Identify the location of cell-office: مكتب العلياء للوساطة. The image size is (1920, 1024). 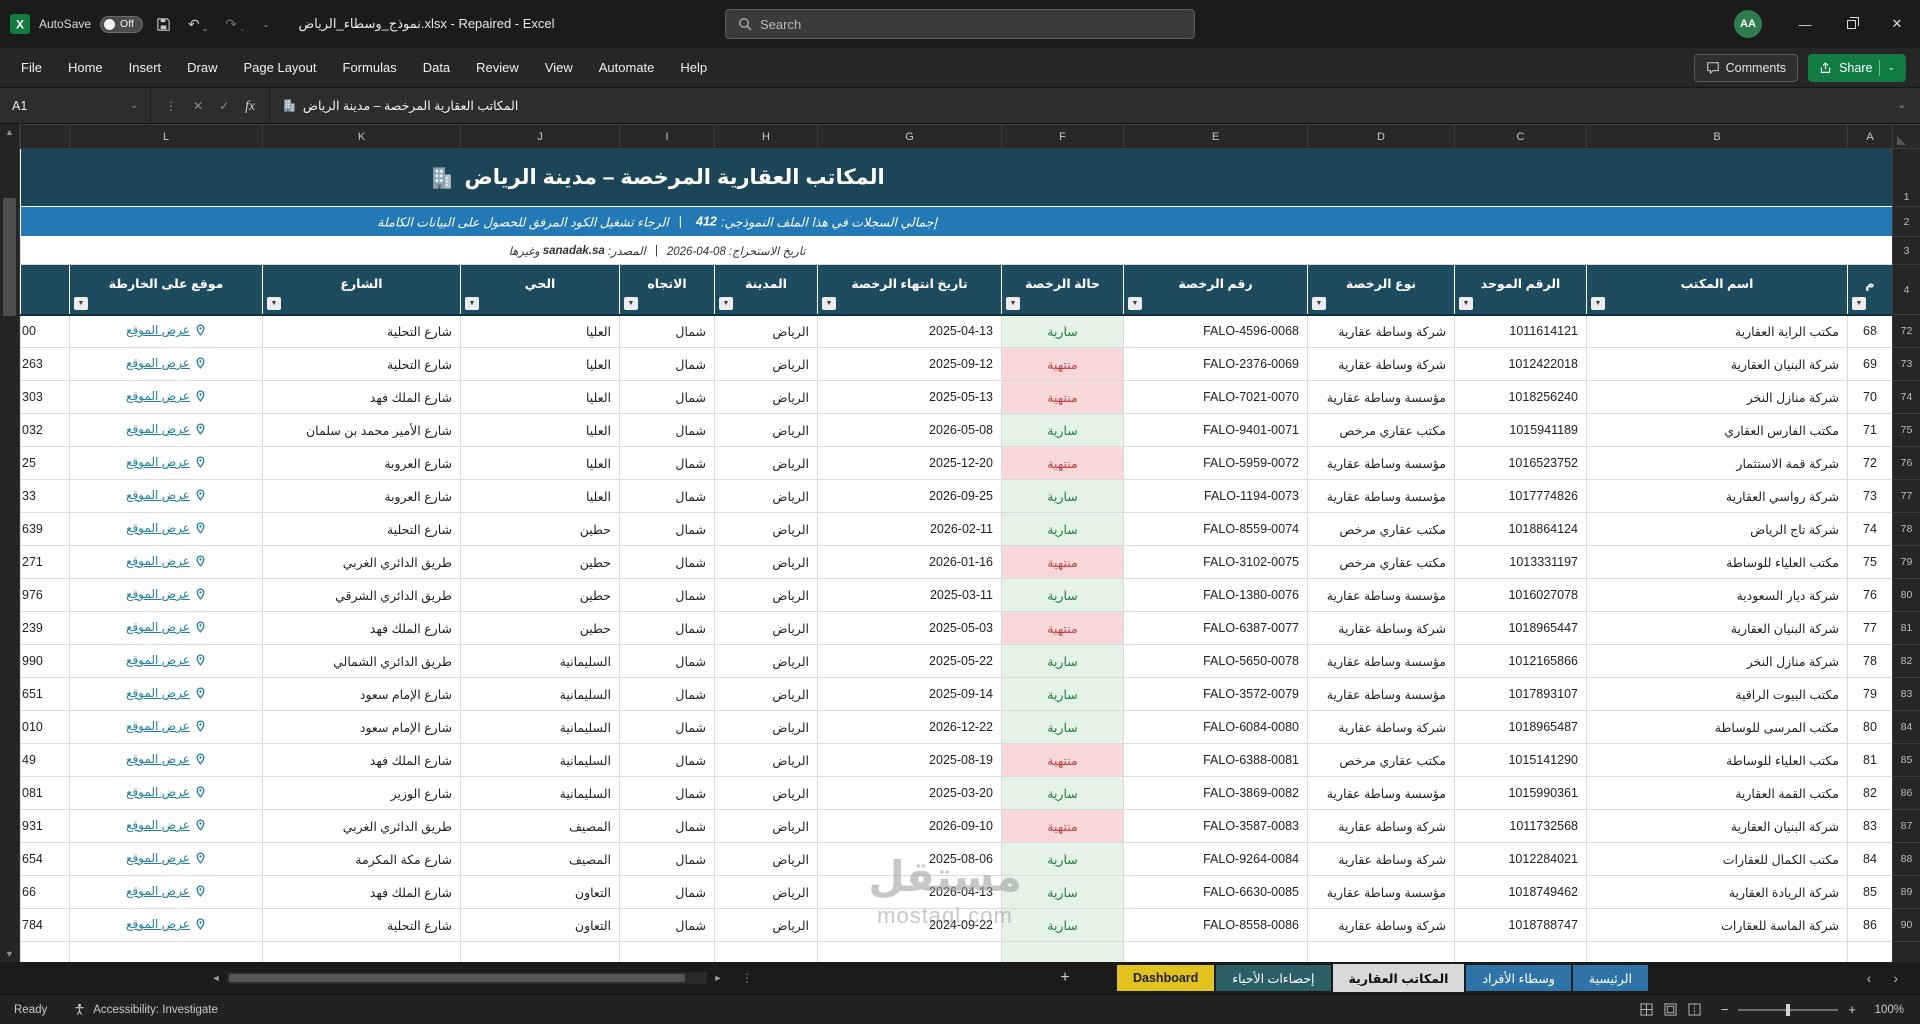
(1717, 760).